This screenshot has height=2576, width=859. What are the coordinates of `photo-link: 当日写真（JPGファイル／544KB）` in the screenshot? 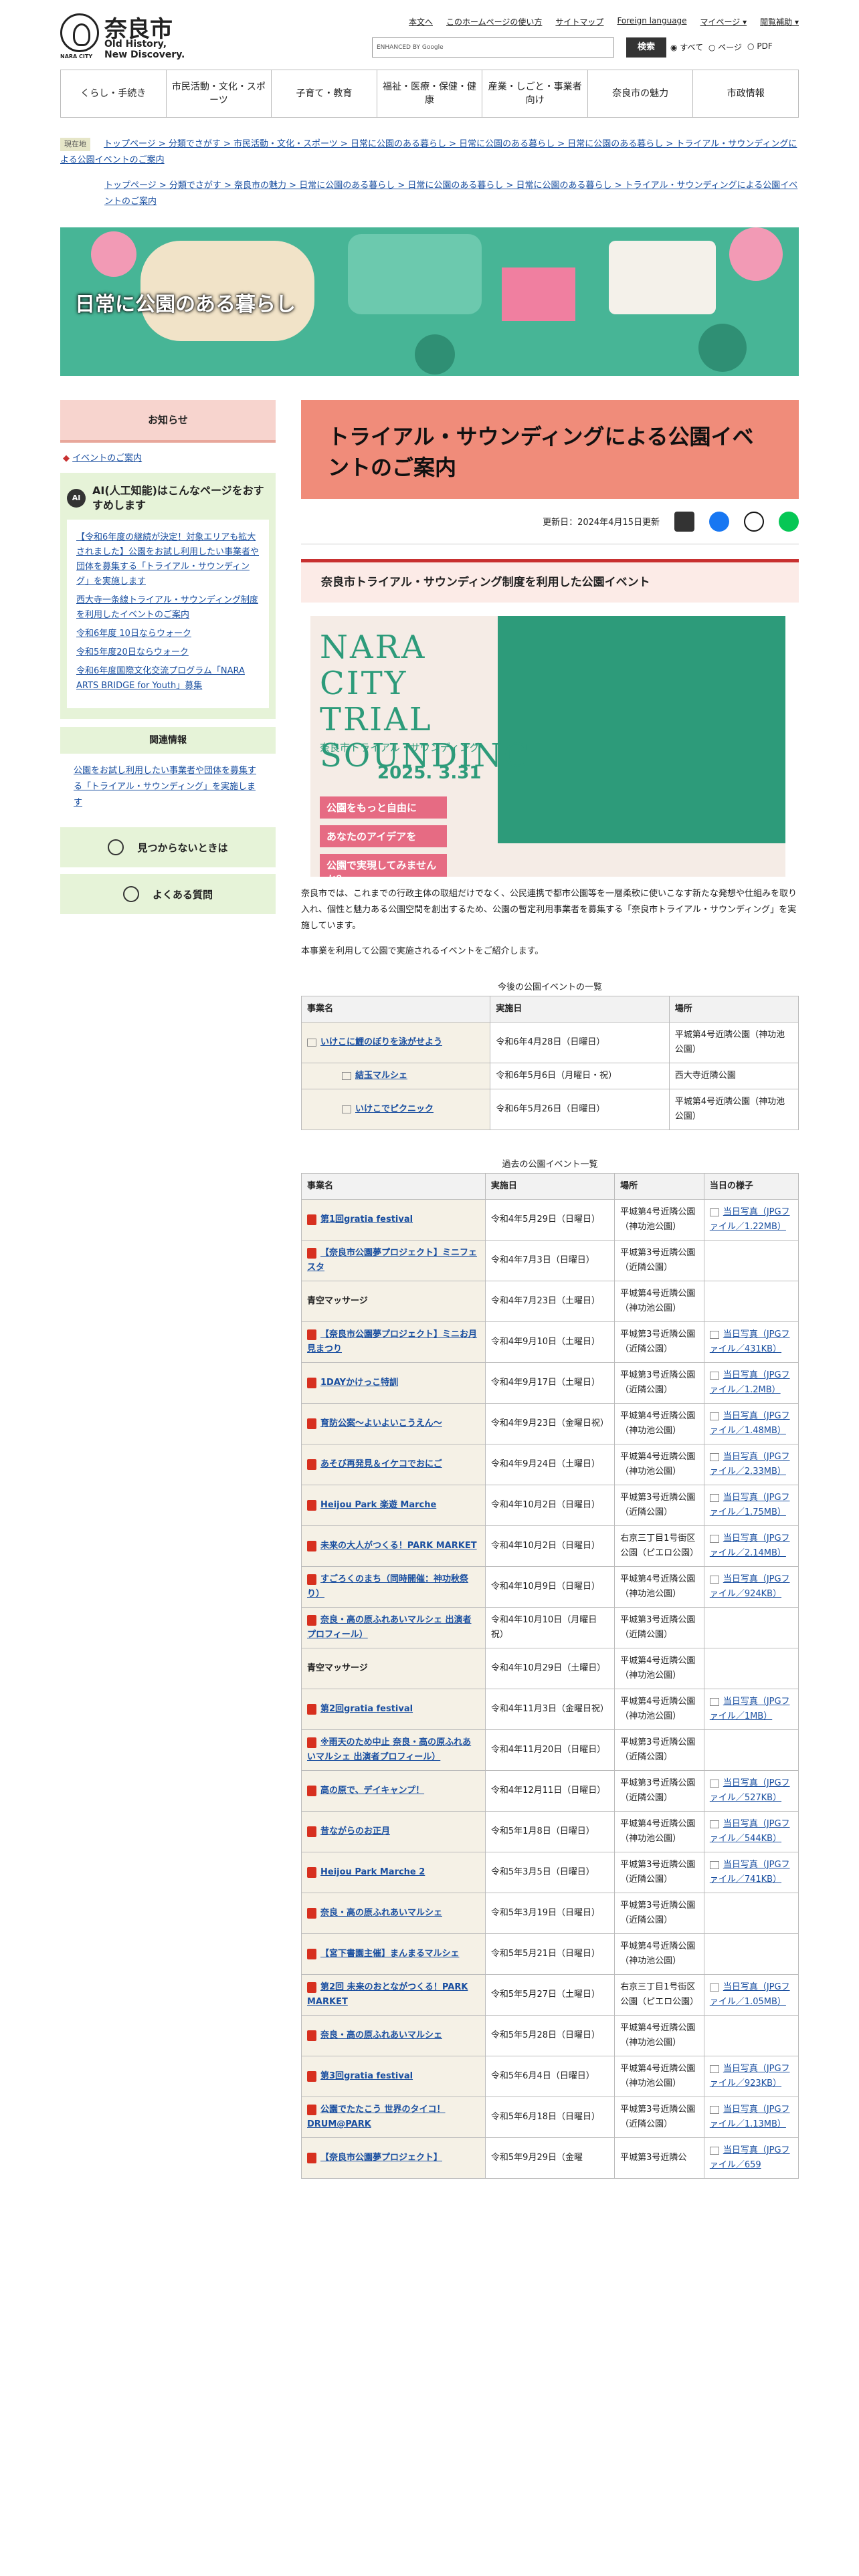 It's located at (750, 1831).